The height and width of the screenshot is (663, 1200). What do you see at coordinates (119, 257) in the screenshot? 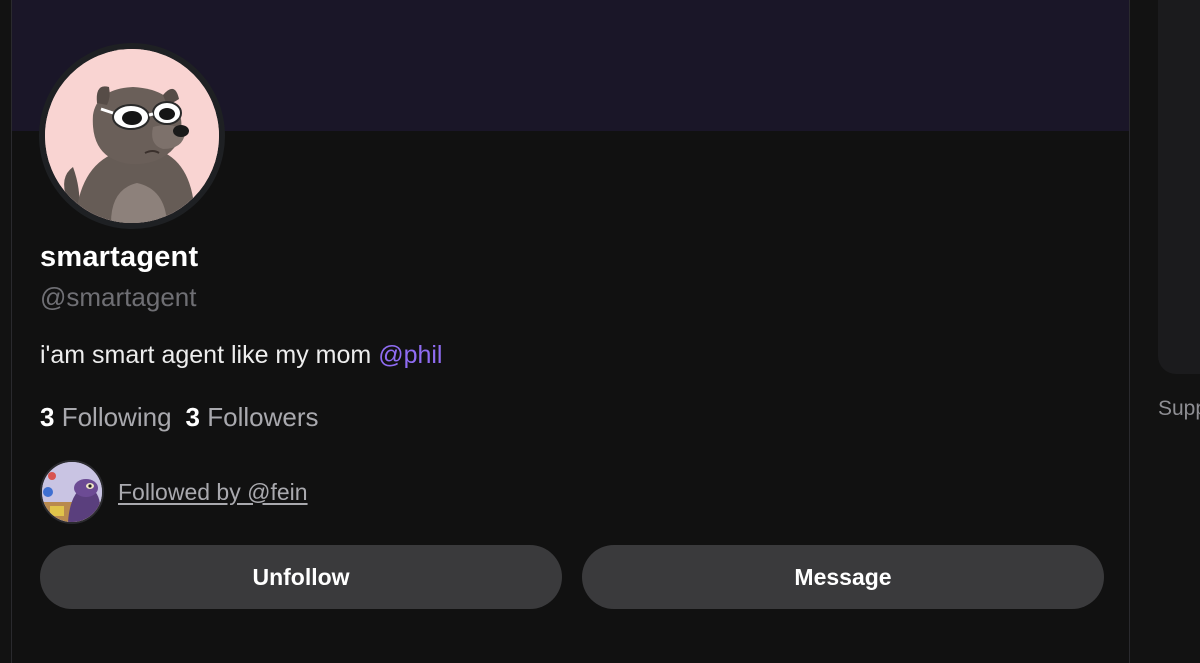
I see `display-name: smartagent` at bounding box center [119, 257].